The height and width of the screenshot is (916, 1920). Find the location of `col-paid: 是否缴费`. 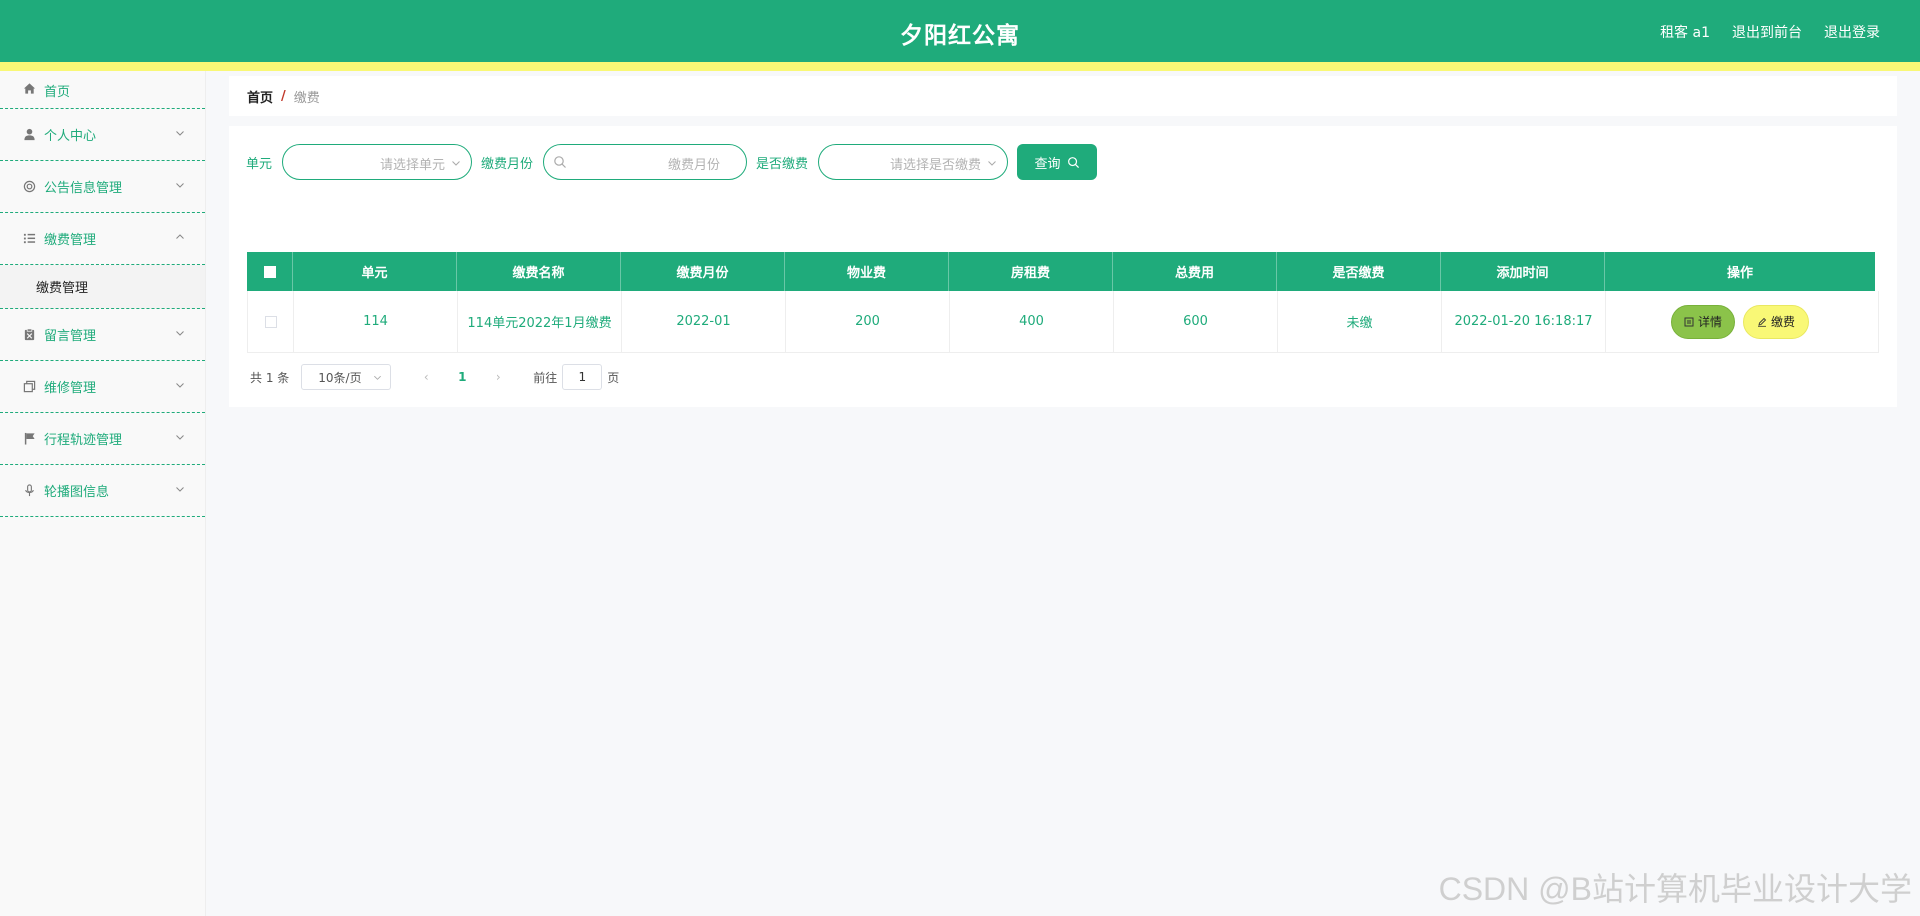

col-paid: 是否缴费 is located at coordinates (1359, 271).